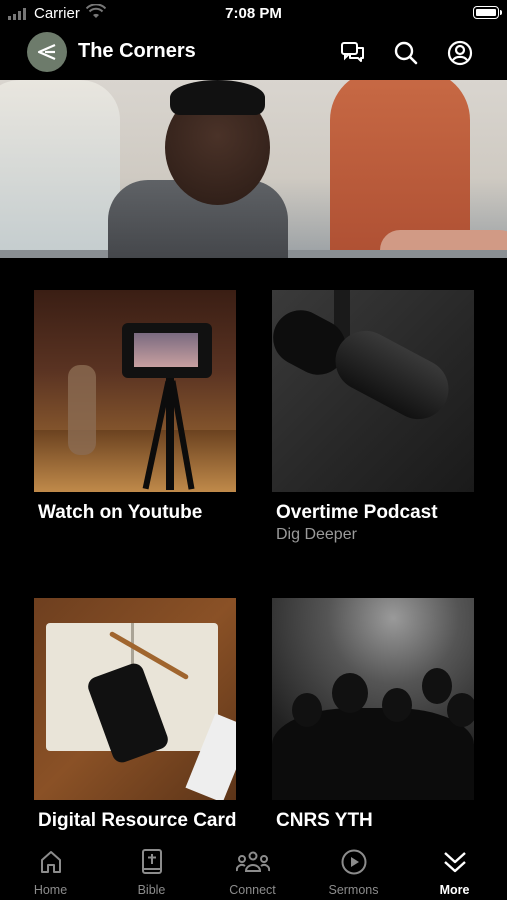 The height and width of the screenshot is (900, 507). I want to click on card-title: Overtime Podcast, so click(357, 512).